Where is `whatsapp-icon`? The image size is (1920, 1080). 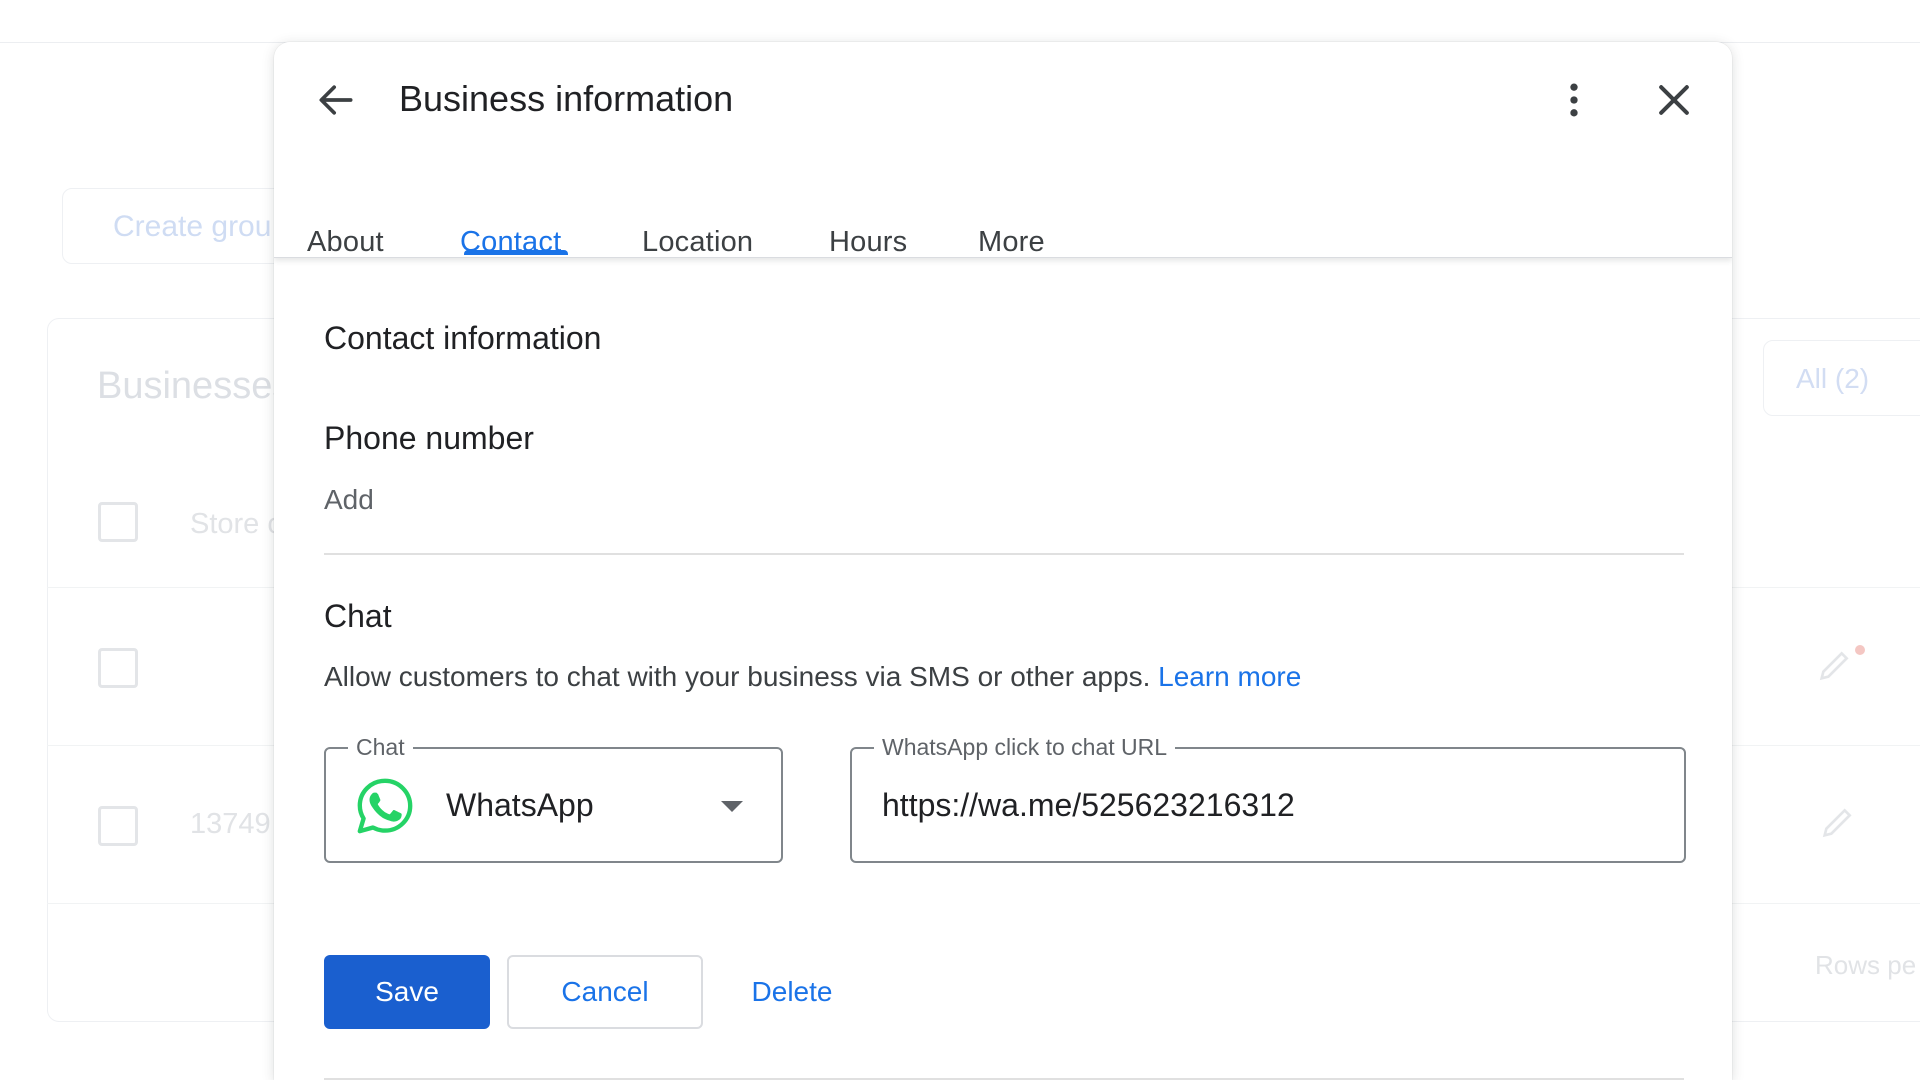
whatsapp-icon is located at coordinates (385, 806).